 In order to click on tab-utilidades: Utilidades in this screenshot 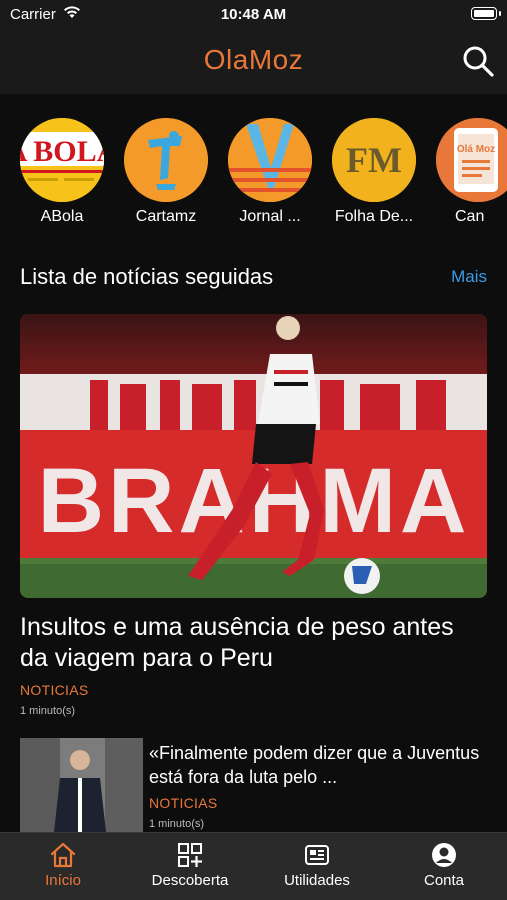, I will do `click(317, 865)`.